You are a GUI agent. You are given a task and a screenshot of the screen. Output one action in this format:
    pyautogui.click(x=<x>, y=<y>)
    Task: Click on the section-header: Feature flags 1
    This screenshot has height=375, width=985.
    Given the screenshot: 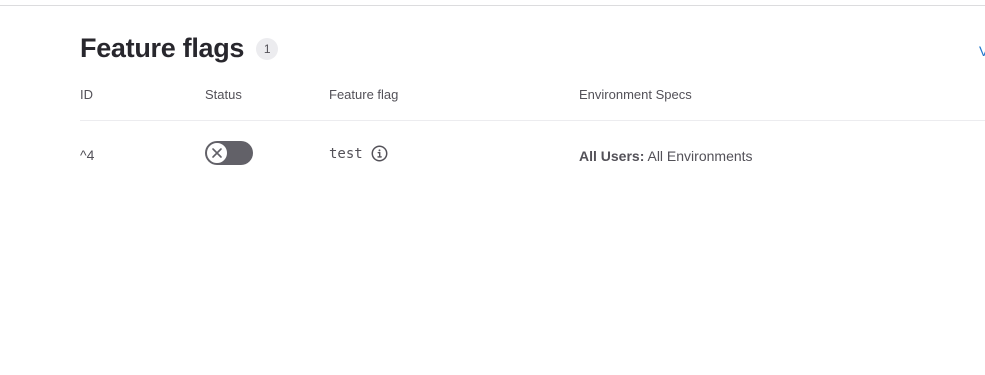 What is the action you would take?
    pyautogui.click(x=179, y=48)
    